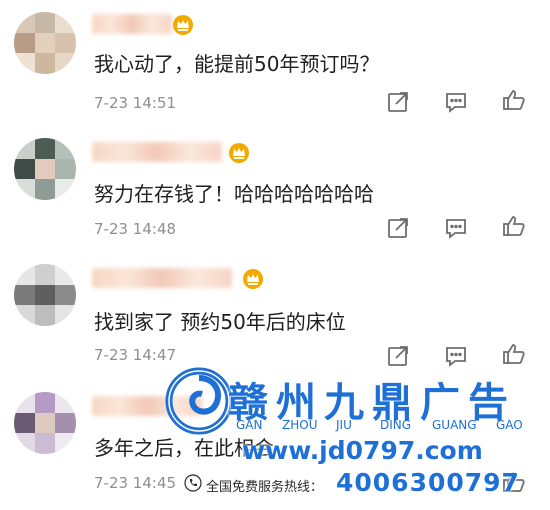  I want to click on brand-pinyin: GUANG, so click(454, 425).